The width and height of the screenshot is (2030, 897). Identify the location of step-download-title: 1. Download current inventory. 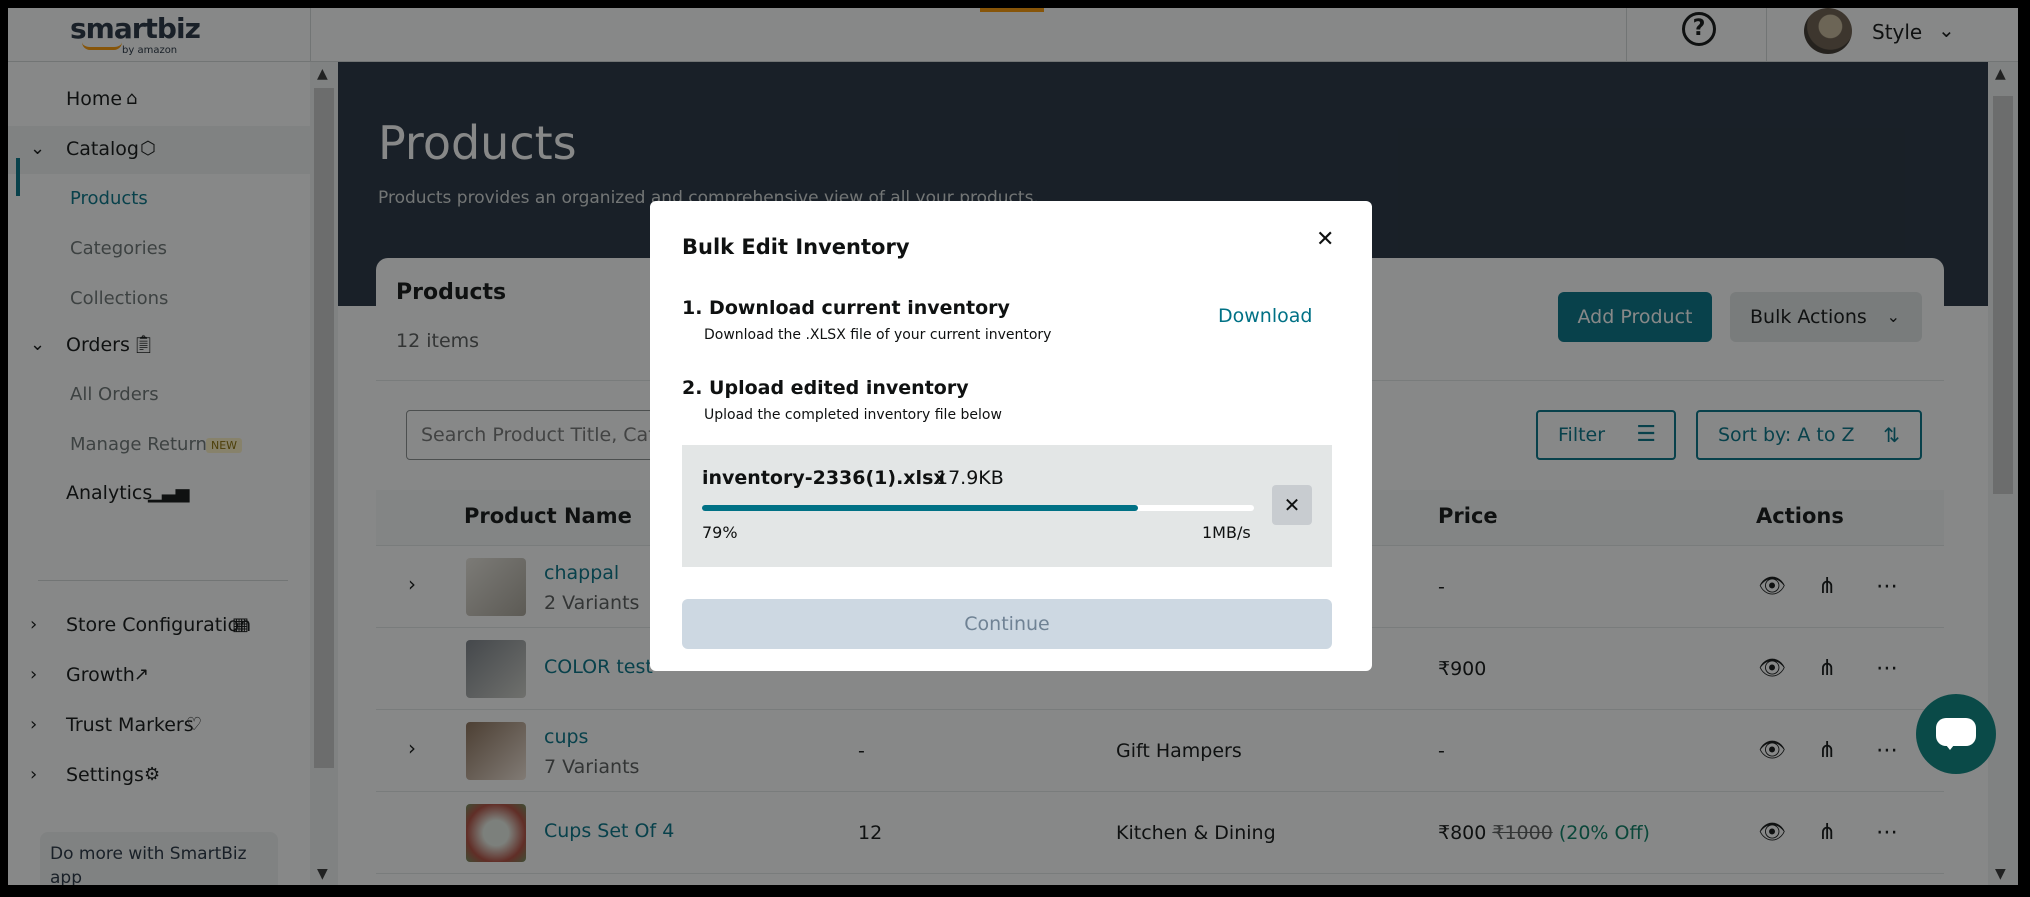
(846, 308).